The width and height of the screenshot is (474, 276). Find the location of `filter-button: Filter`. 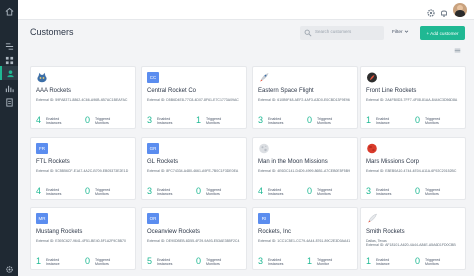

filter-button: Filter is located at coordinates (400, 32).